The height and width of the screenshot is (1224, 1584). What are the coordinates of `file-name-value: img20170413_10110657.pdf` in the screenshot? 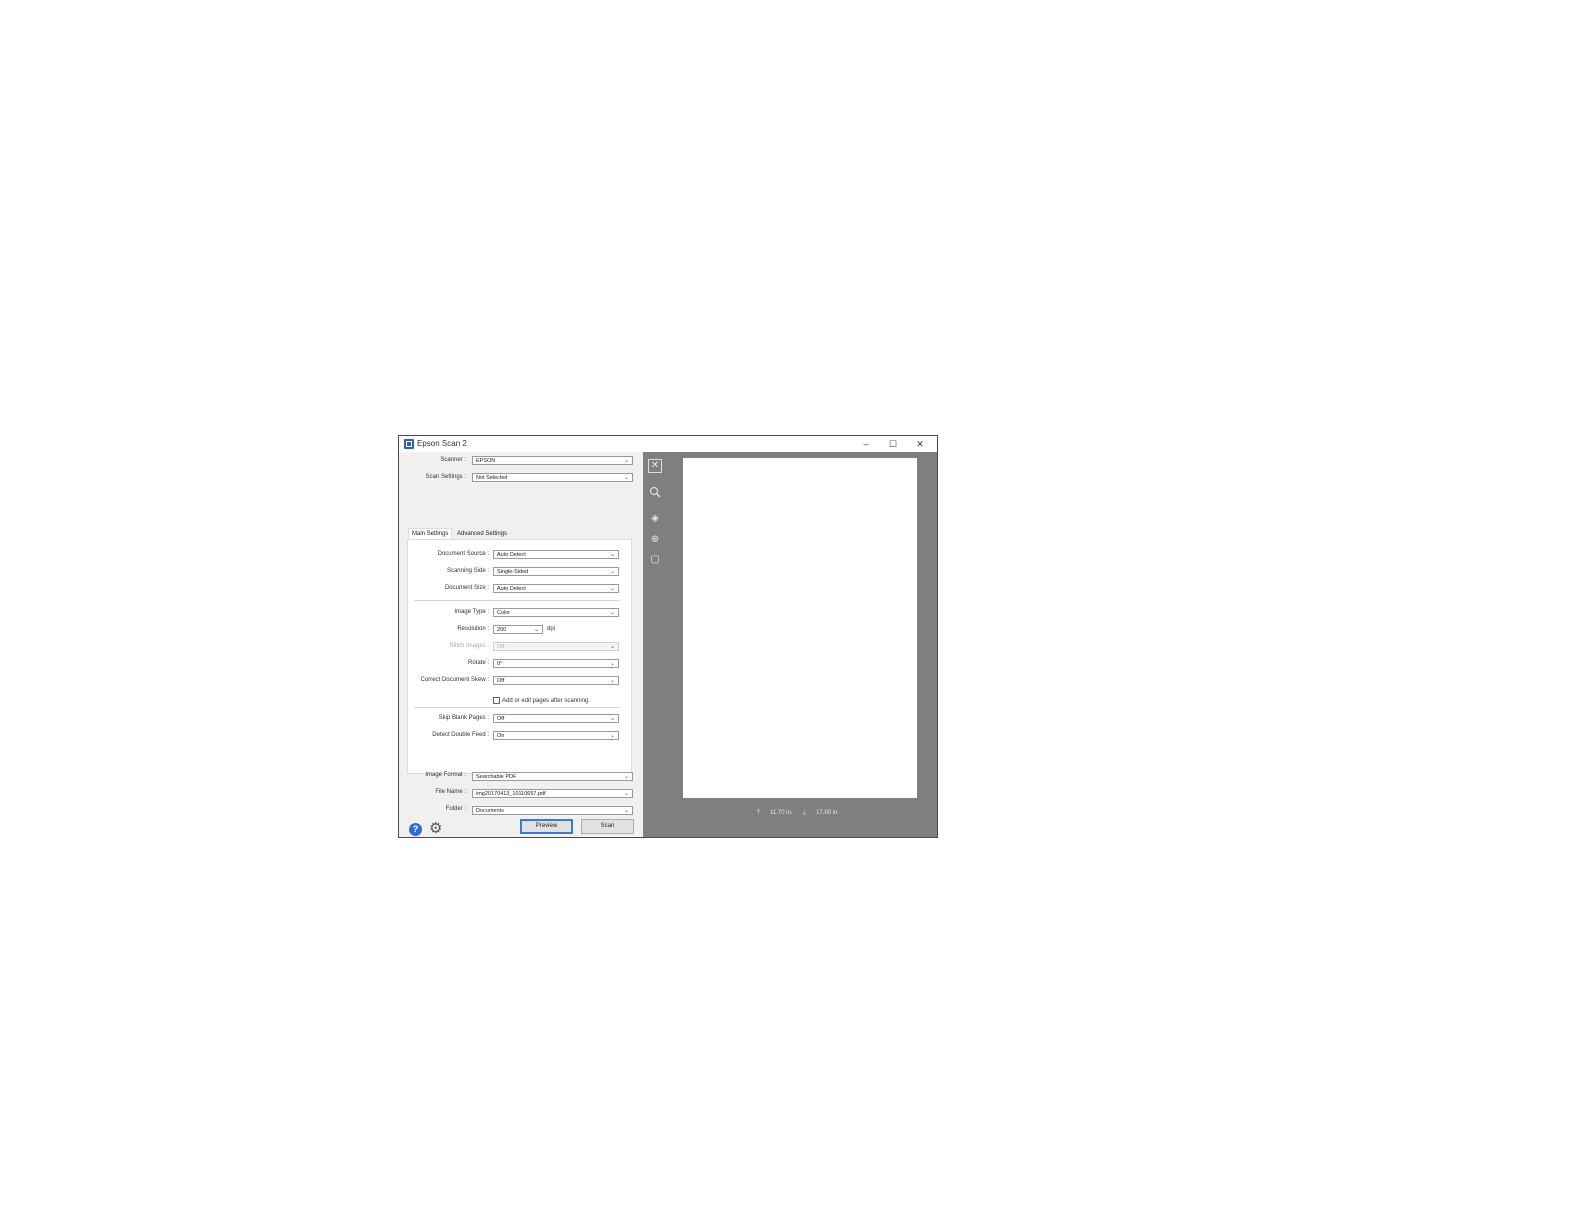 It's located at (511, 794).